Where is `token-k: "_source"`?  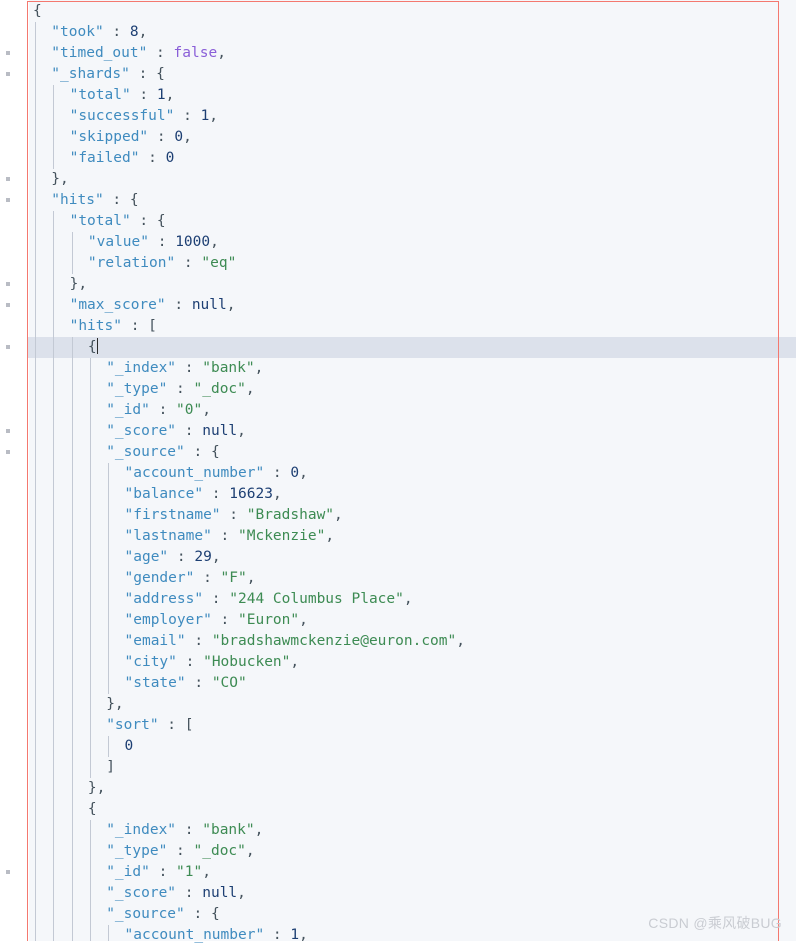
token-k: "_source" is located at coordinates (145, 452).